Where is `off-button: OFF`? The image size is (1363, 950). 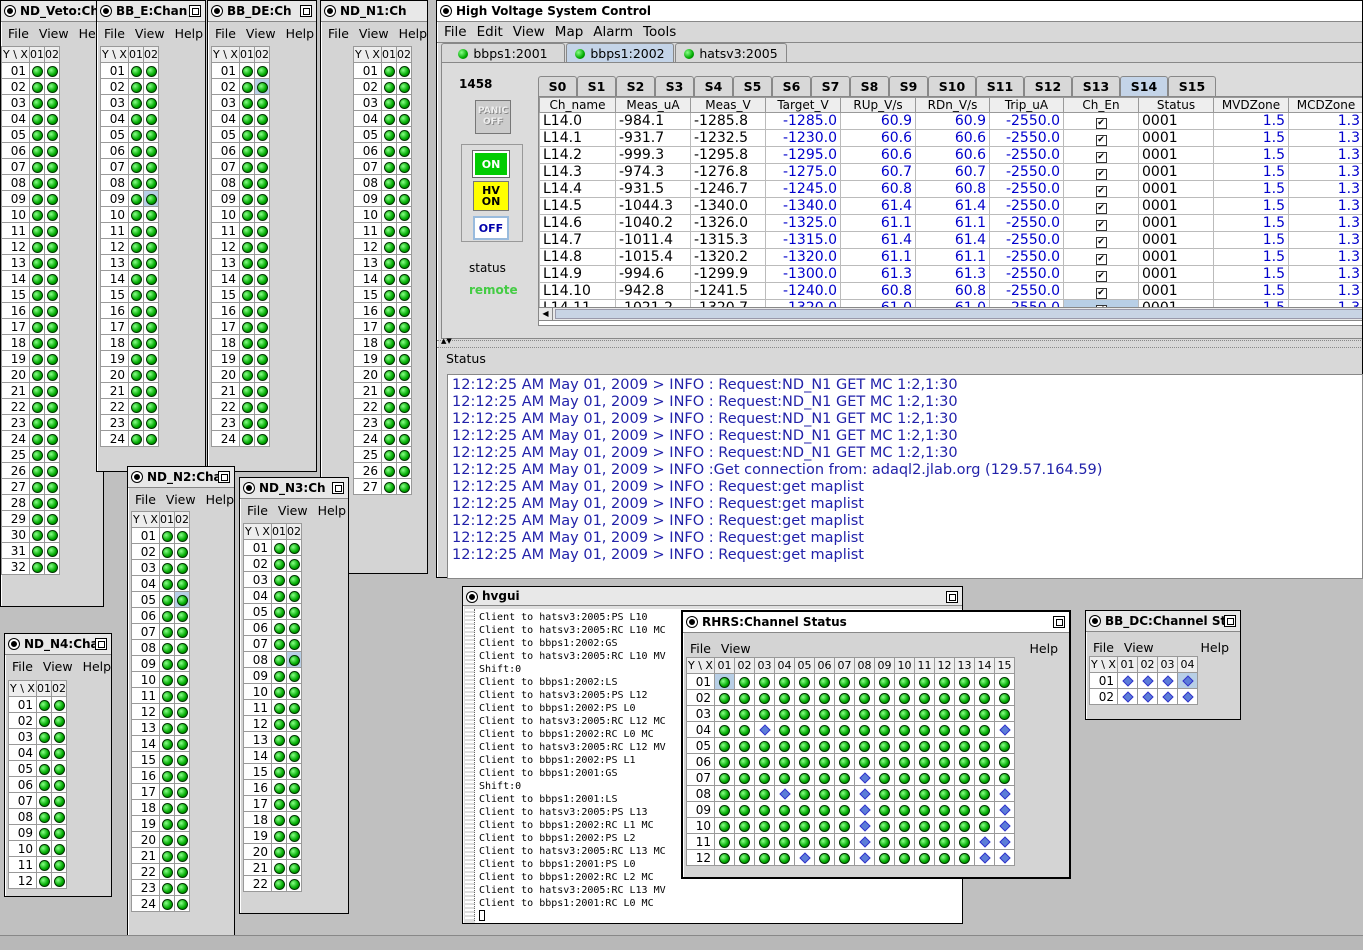
off-button: OFF is located at coordinates (491, 228).